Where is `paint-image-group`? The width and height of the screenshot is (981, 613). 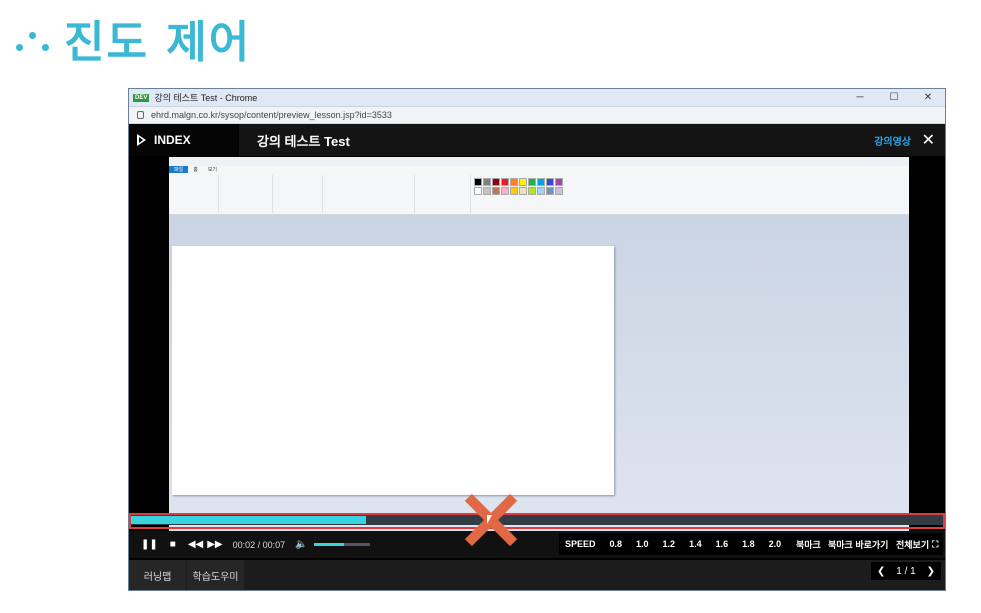 paint-image-group is located at coordinates (247, 194).